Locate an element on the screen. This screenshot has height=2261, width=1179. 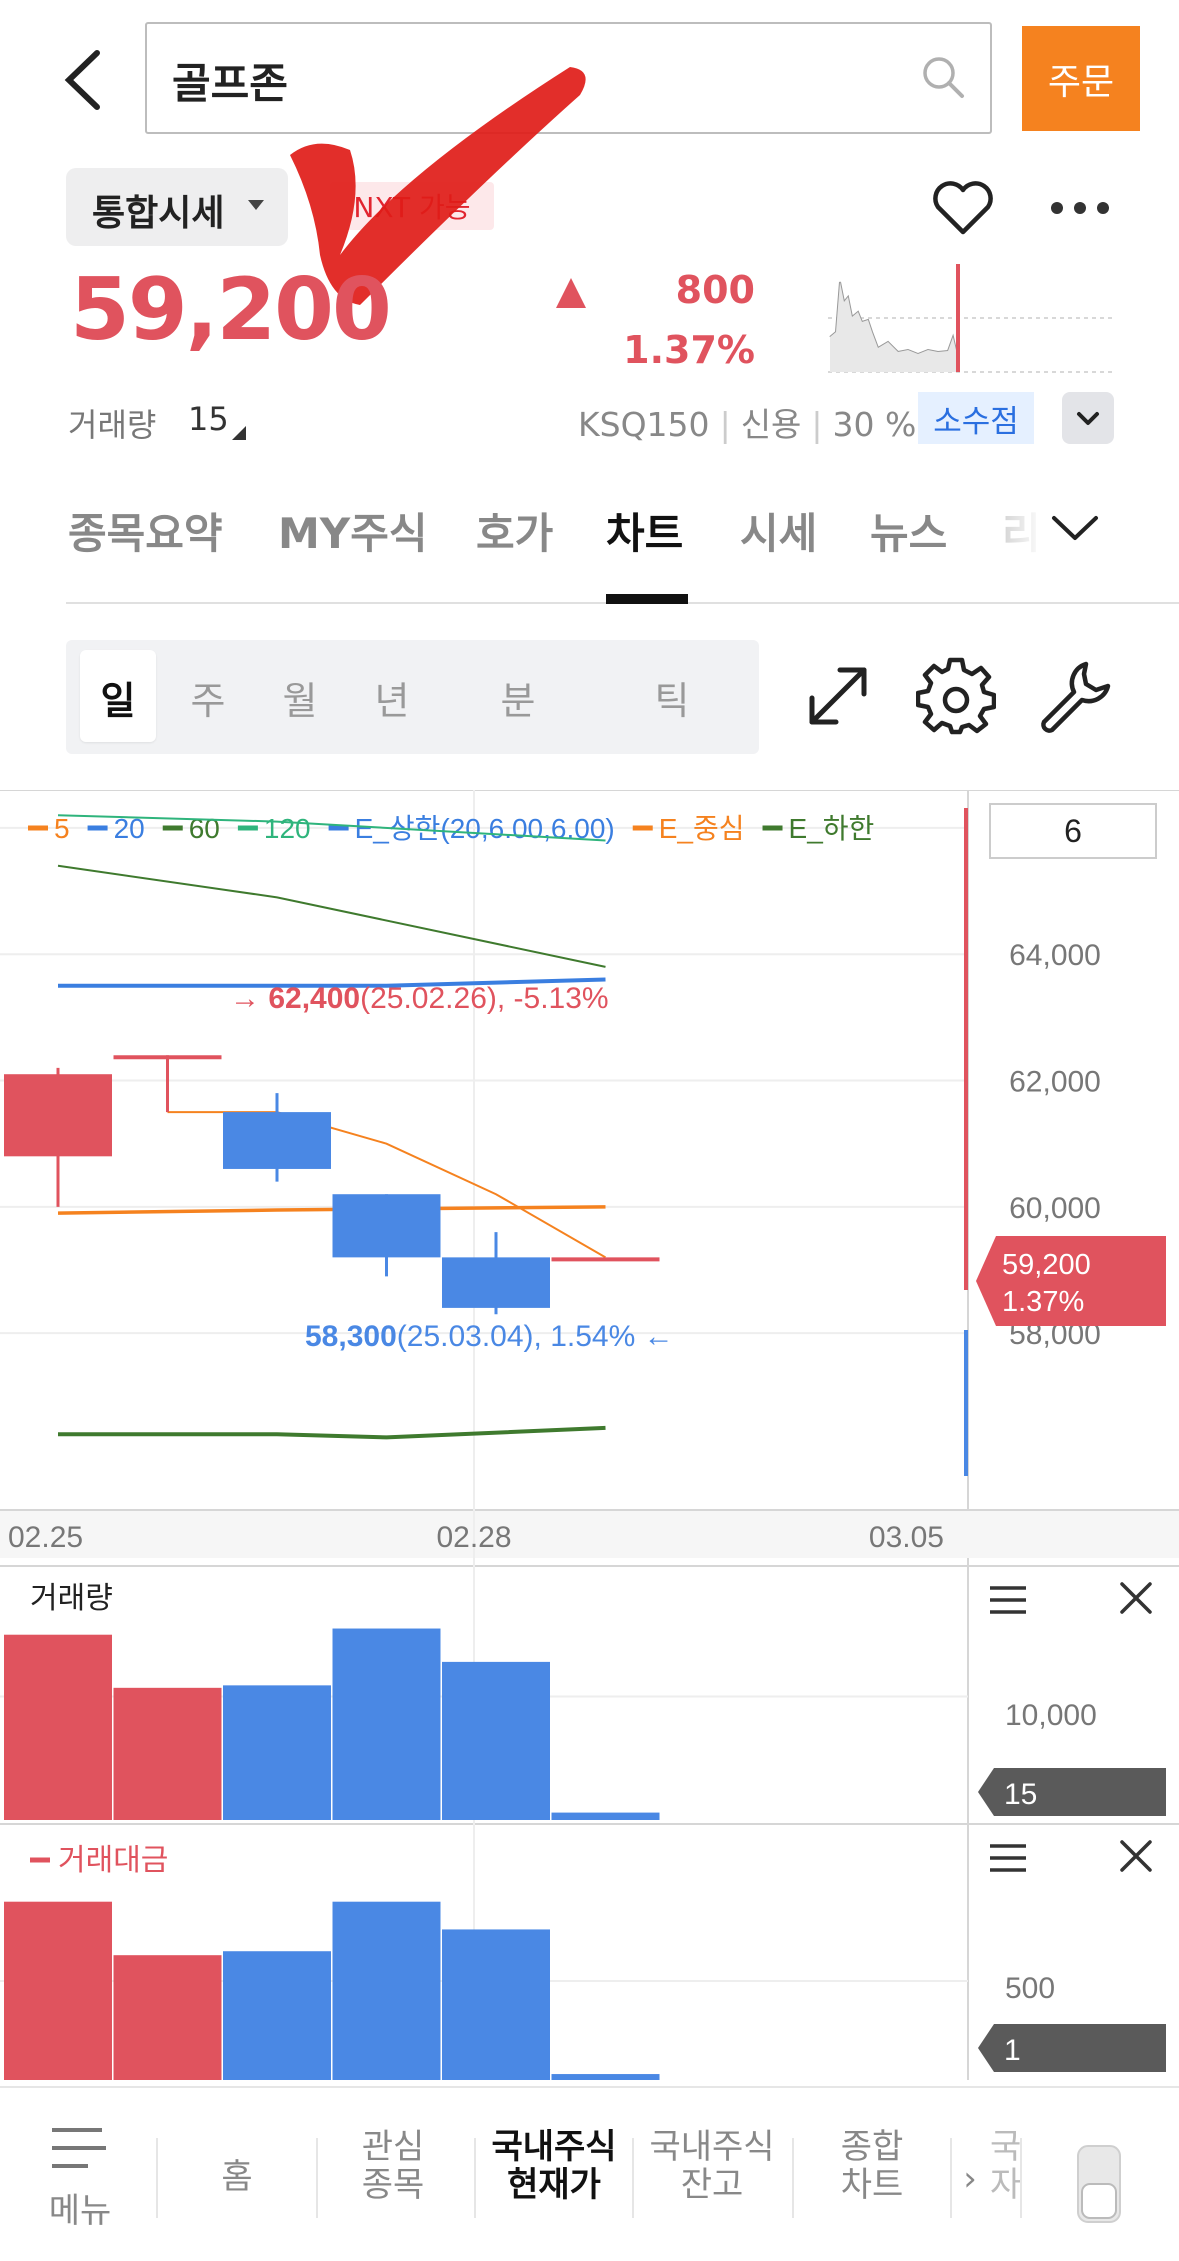
more-icon is located at coordinates (1080, 208).